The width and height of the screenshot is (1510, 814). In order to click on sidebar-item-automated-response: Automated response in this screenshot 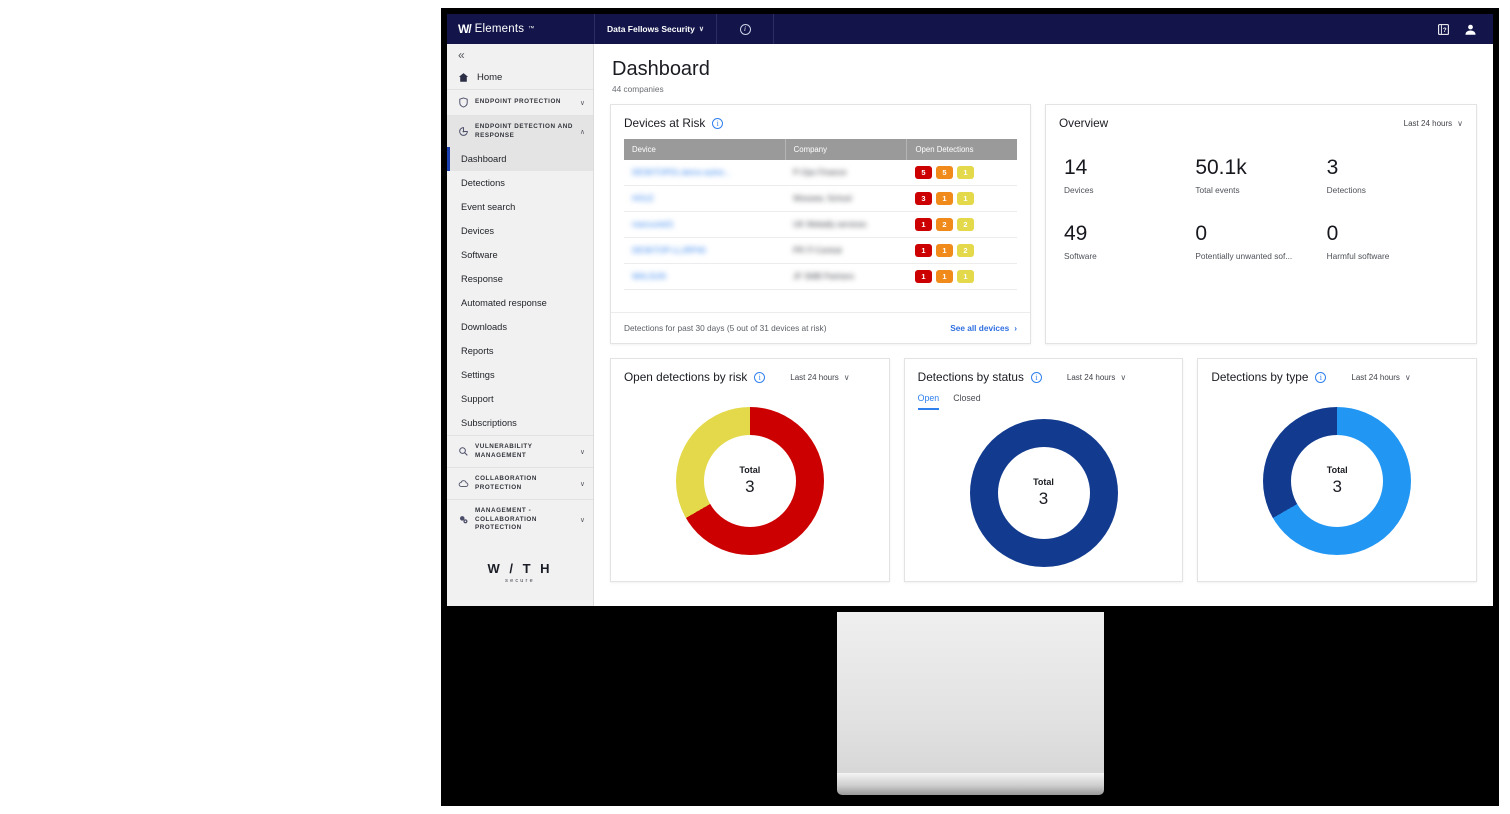, I will do `click(520, 303)`.